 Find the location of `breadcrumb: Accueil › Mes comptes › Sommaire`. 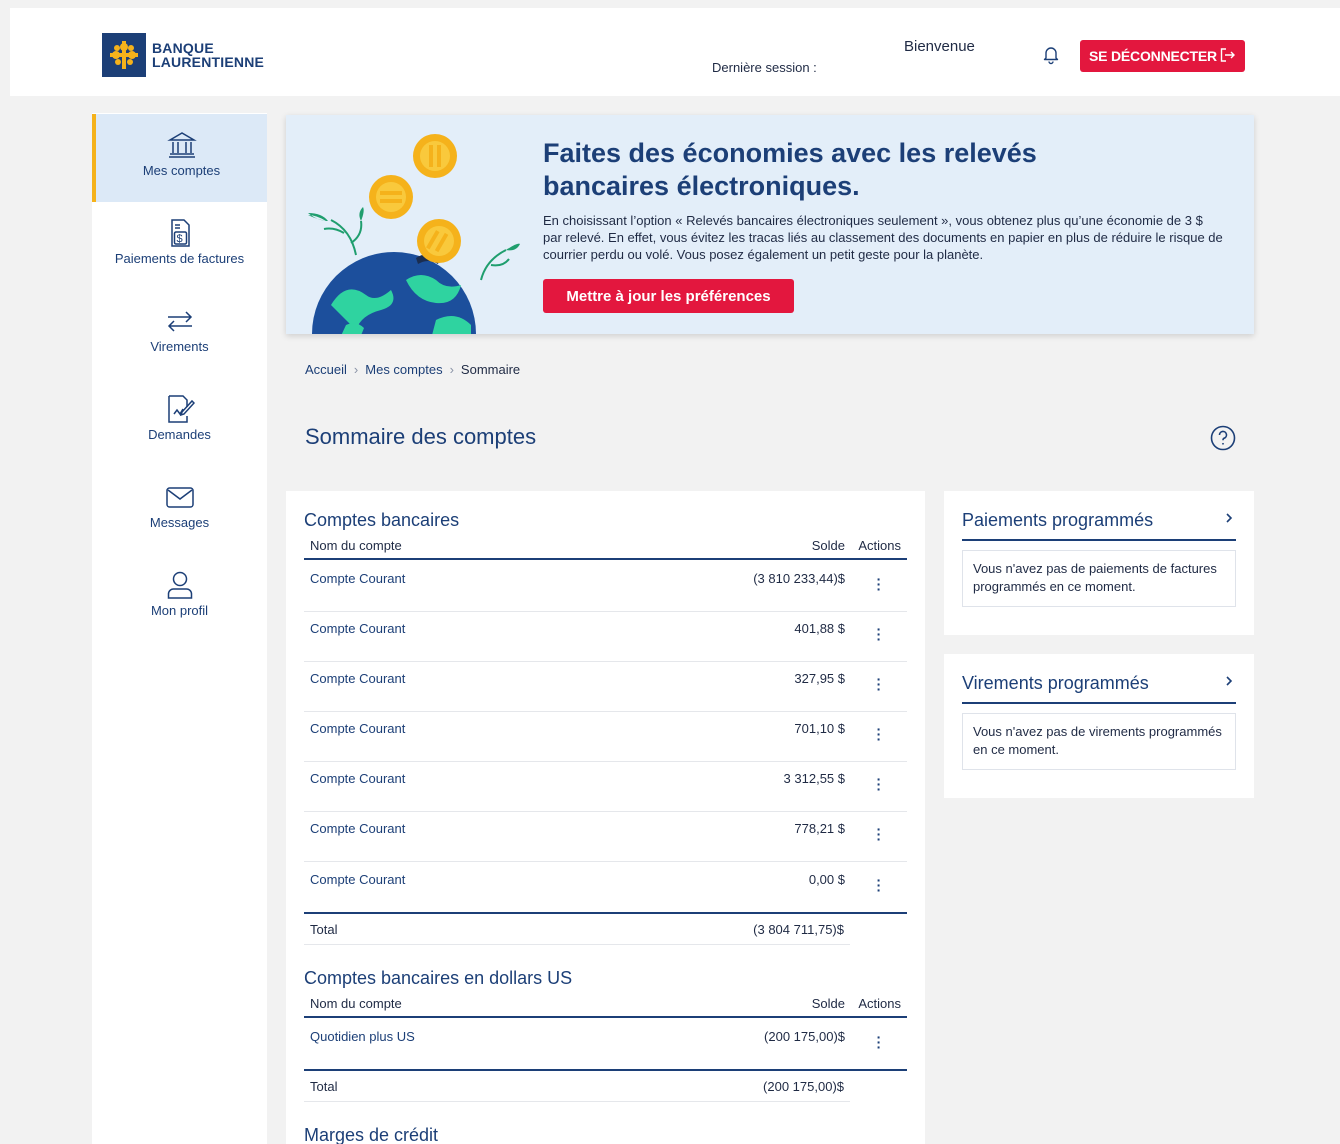

breadcrumb: Accueil › Mes comptes › Sommaire is located at coordinates (412, 369).